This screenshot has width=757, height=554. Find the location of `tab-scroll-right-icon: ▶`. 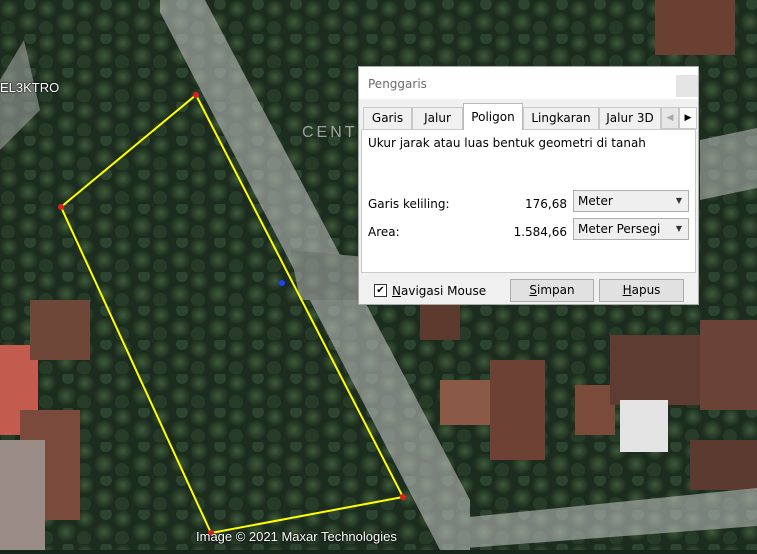

tab-scroll-right-icon: ▶ is located at coordinates (688, 118).